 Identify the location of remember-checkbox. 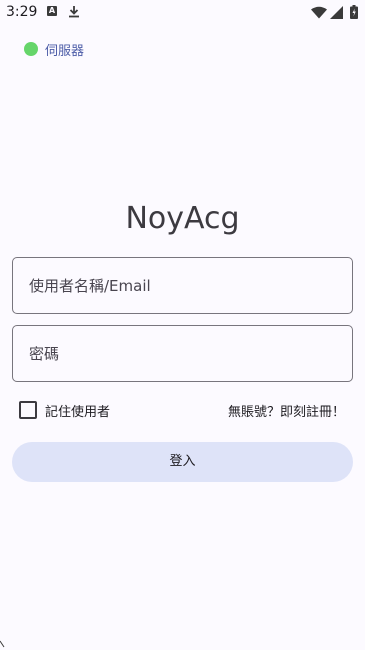
(28, 410).